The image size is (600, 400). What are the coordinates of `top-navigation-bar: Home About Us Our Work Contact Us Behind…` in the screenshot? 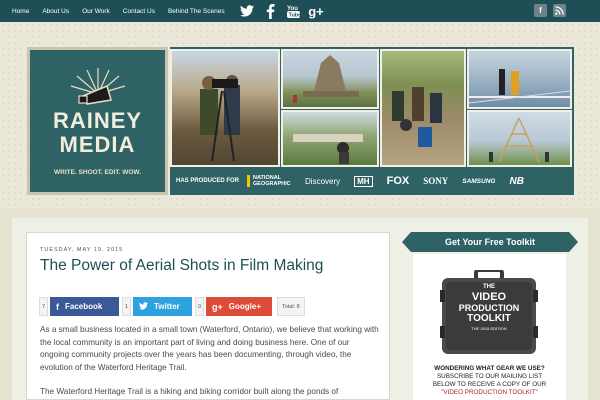 It's located at (300, 11).